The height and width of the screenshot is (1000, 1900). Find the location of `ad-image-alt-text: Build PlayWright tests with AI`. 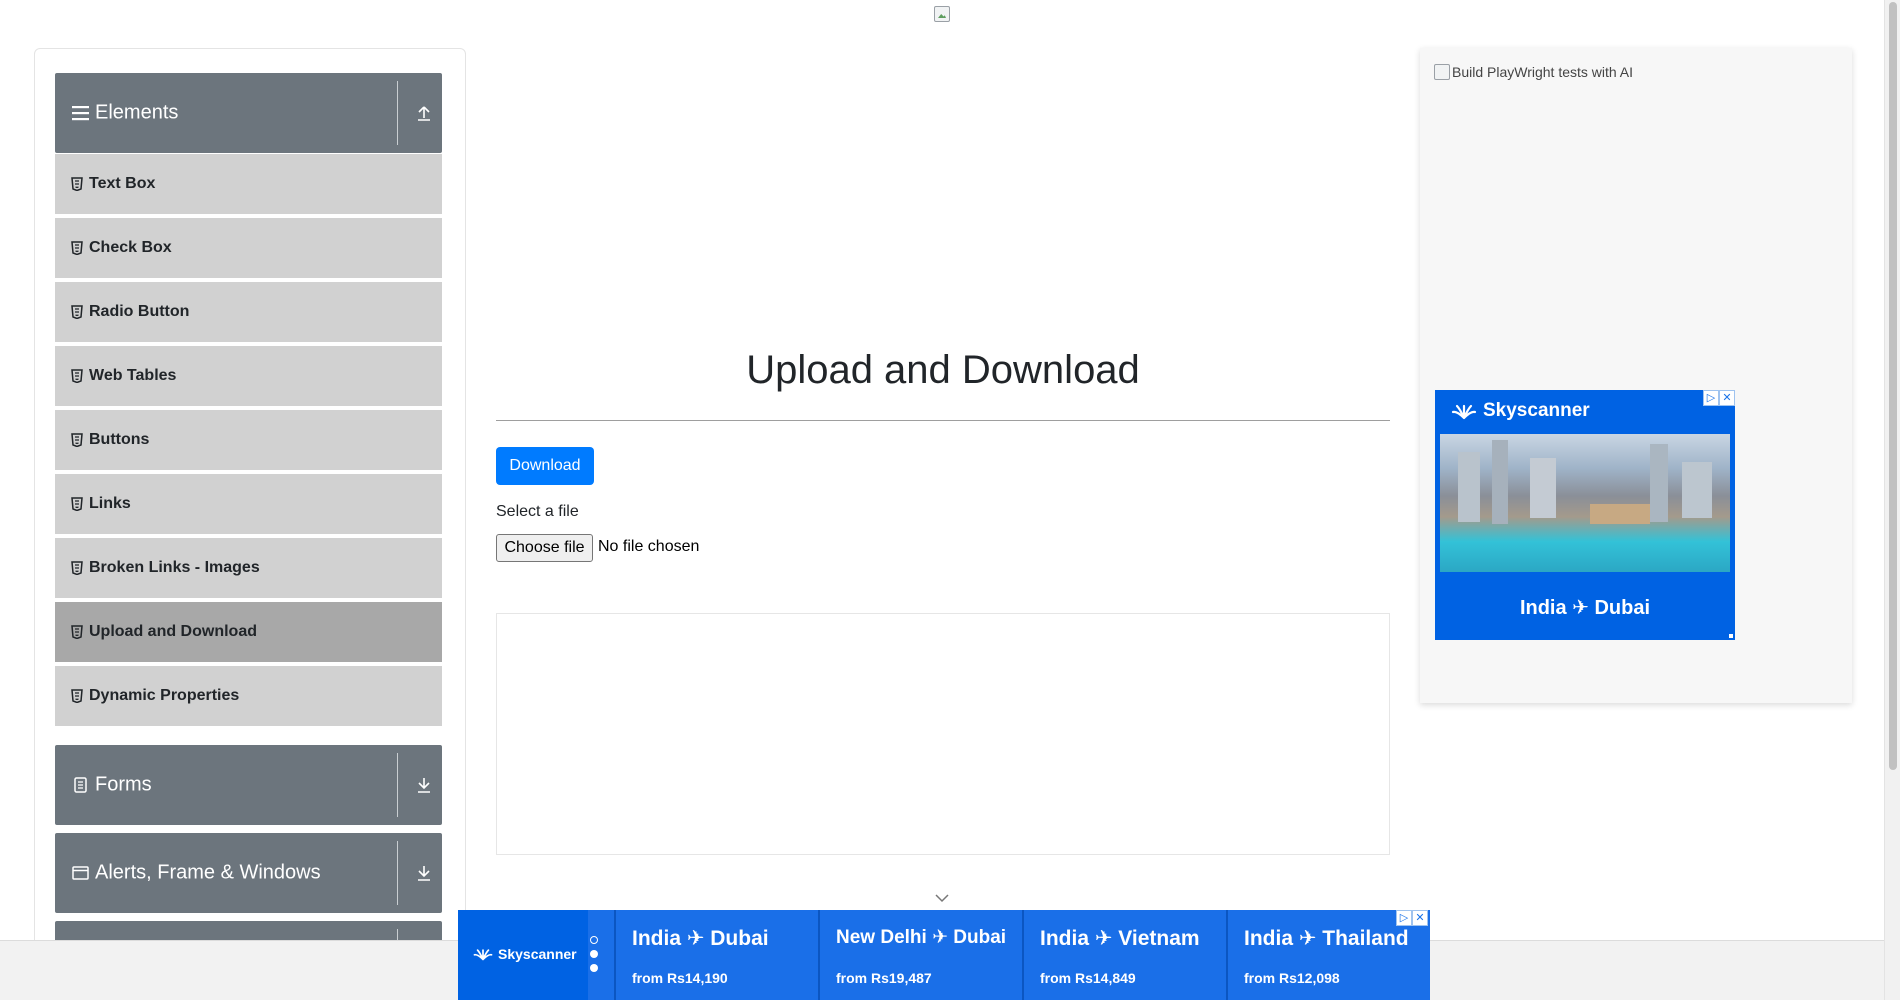

ad-image-alt-text: Build PlayWright tests with AI is located at coordinates (1543, 72).